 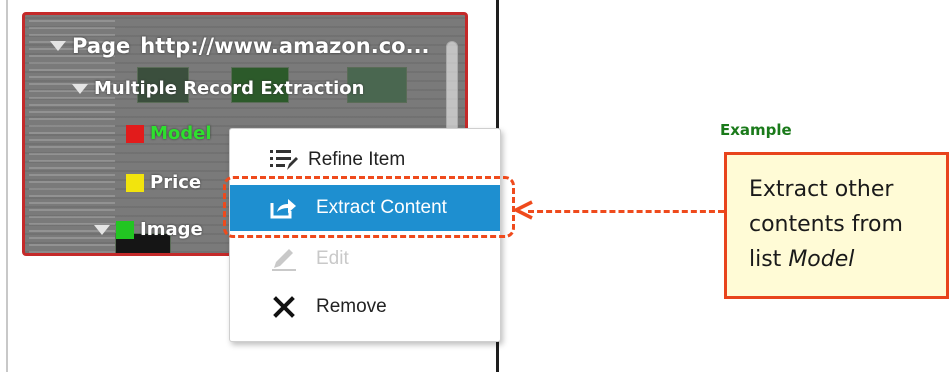 What do you see at coordinates (369, 207) in the screenshot?
I see `highlight-dashed-box` at bounding box center [369, 207].